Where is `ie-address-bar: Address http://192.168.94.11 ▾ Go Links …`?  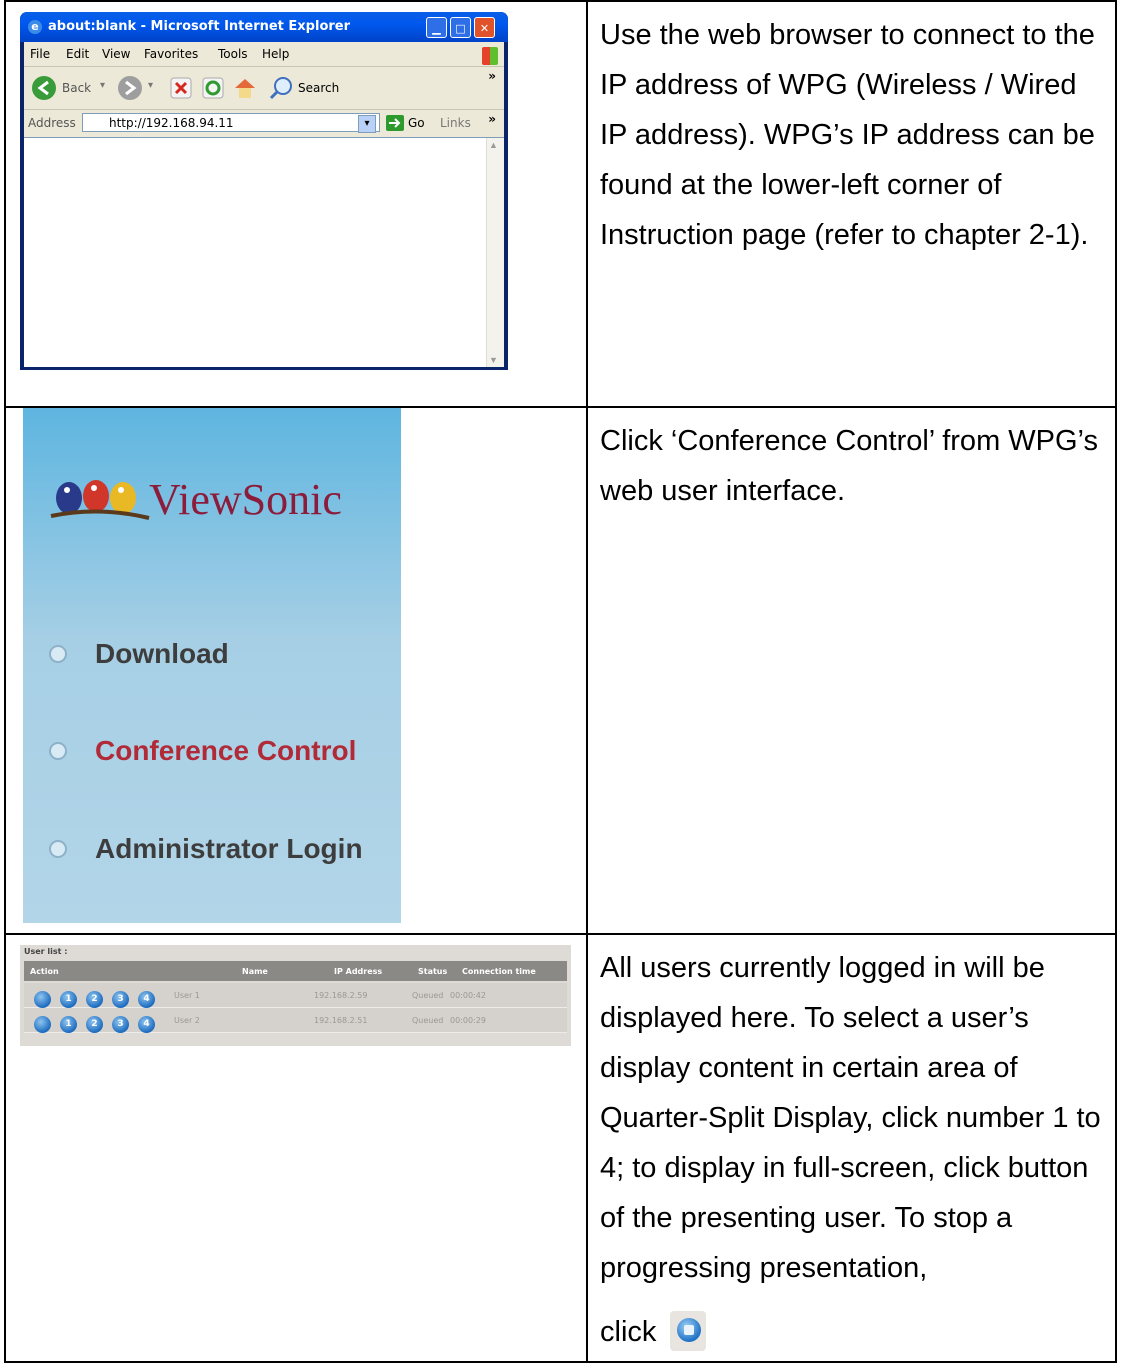 ie-address-bar: Address http://192.168.94.11 ▾ Go Links … is located at coordinates (264, 123).